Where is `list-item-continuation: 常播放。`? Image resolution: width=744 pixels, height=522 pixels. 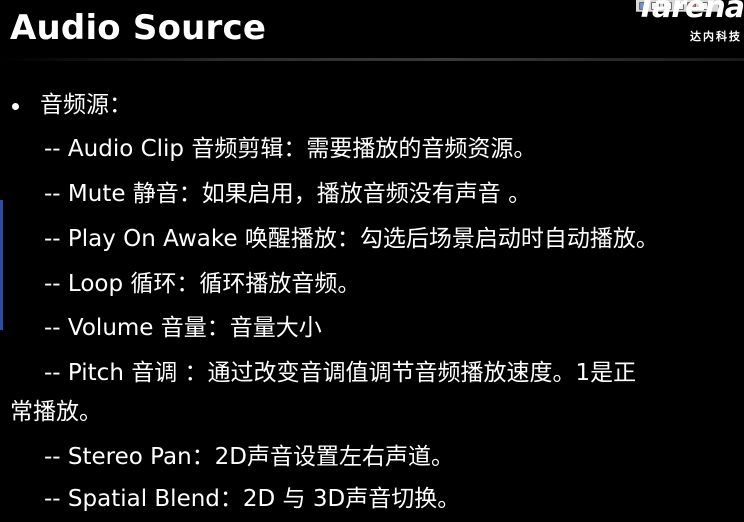
list-item-continuation: 常播放。 is located at coordinates (56, 412).